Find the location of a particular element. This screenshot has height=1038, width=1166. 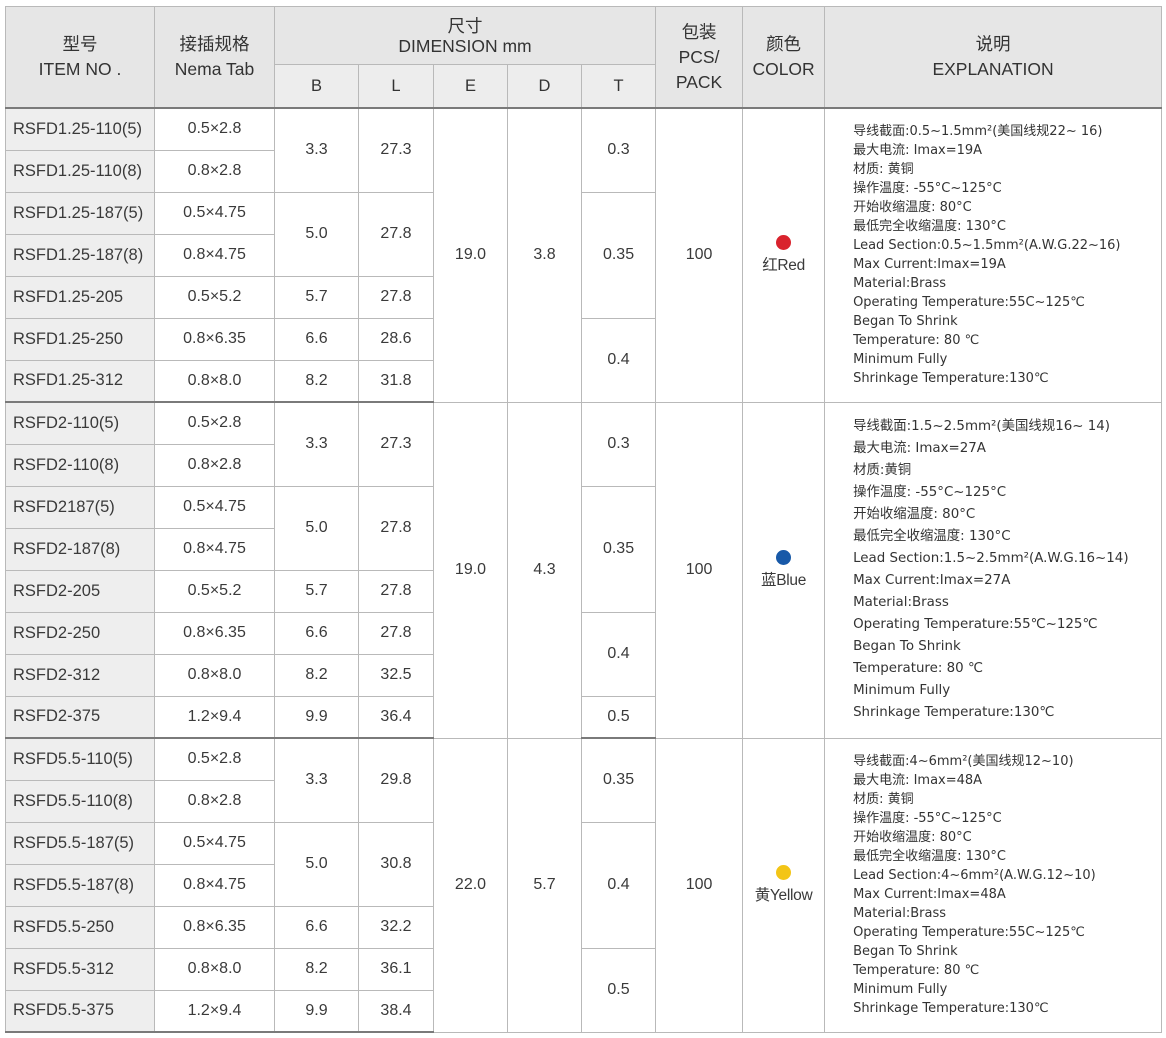

explanation-line: Operating Temperature:55℃~125℃ is located at coordinates (975, 624).